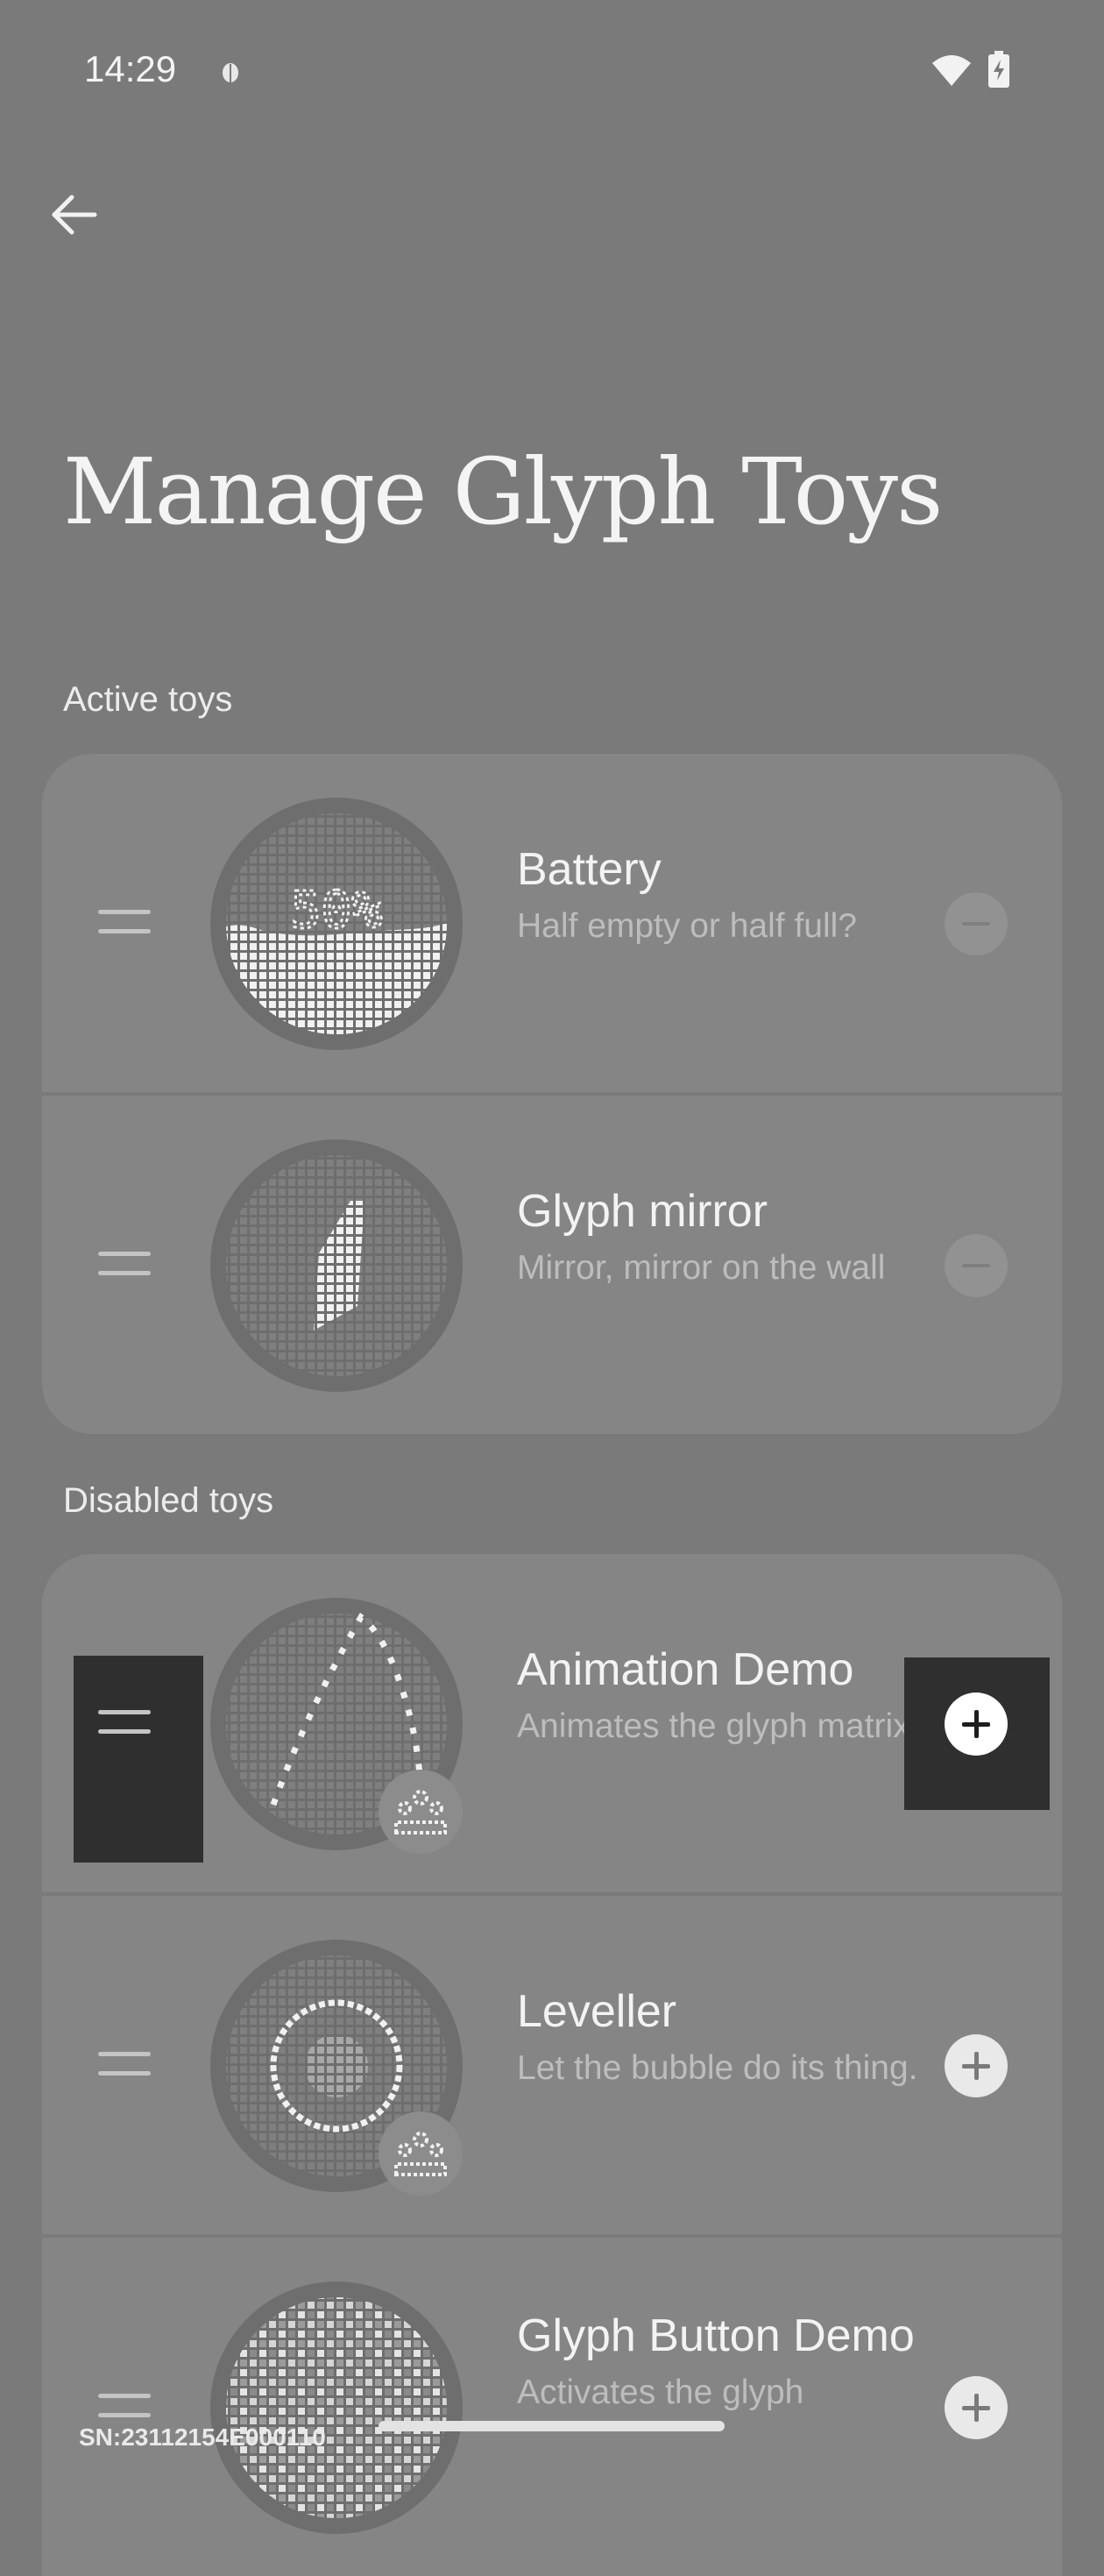 The width and height of the screenshot is (1104, 2576). Describe the element at coordinates (503, 491) in the screenshot. I see `page-title: Manage Glyph Toys` at that location.